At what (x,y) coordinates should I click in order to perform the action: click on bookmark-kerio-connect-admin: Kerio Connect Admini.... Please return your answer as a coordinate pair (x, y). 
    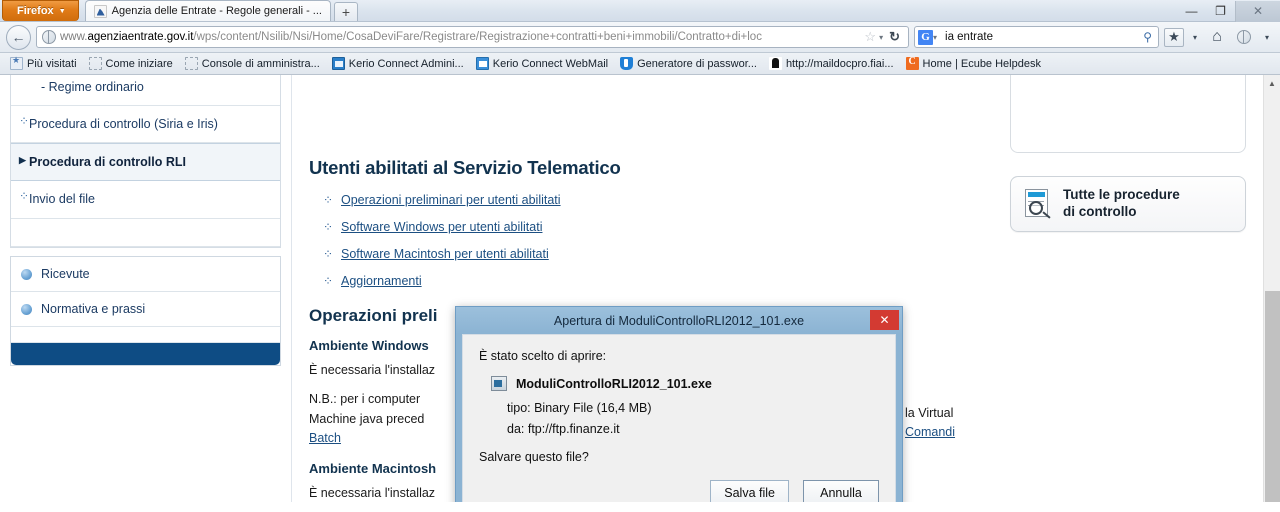
    Looking at the image, I should click on (398, 63).